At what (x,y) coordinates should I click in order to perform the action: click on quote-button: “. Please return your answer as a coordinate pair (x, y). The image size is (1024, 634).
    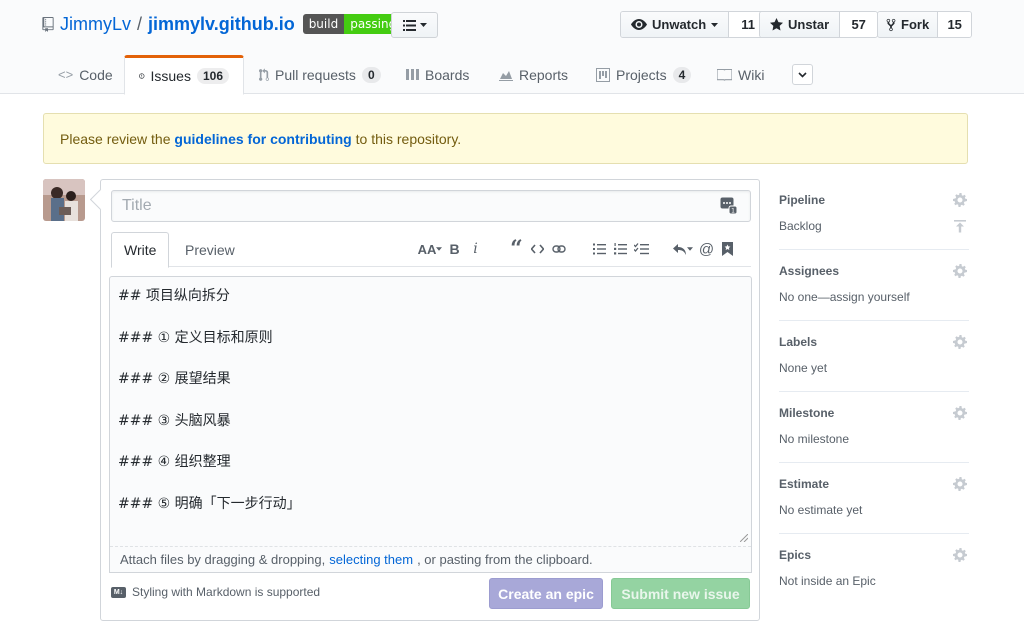
    Looking at the image, I should click on (516, 249).